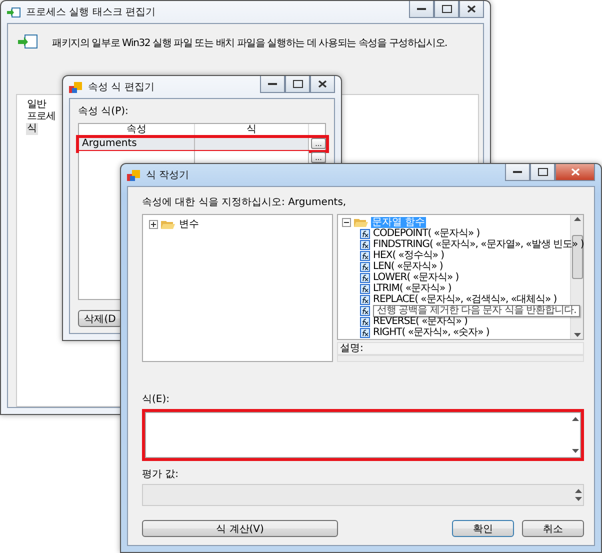  What do you see at coordinates (465, 299) in the screenshot?
I see `function-item: REPLACE( «문자식», «검색식», «대체식» )` at bounding box center [465, 299].